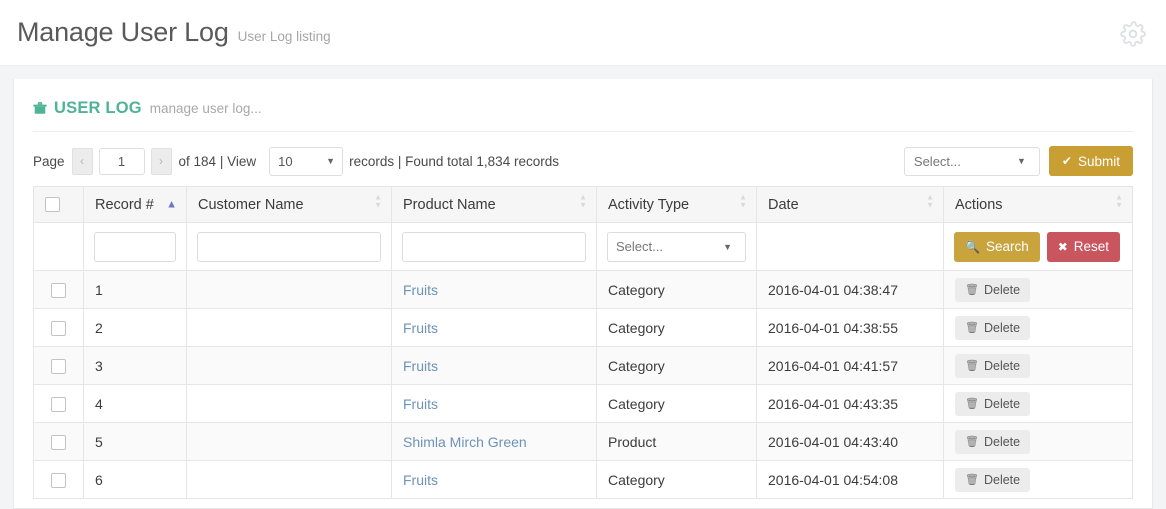 Image resolution: width=1166 pixels, height=509 pixels. Describe the element at coordinates (494, 204) in the screenshot. I see `column-header-product-name: Product Name ▲ ▼` at that location.